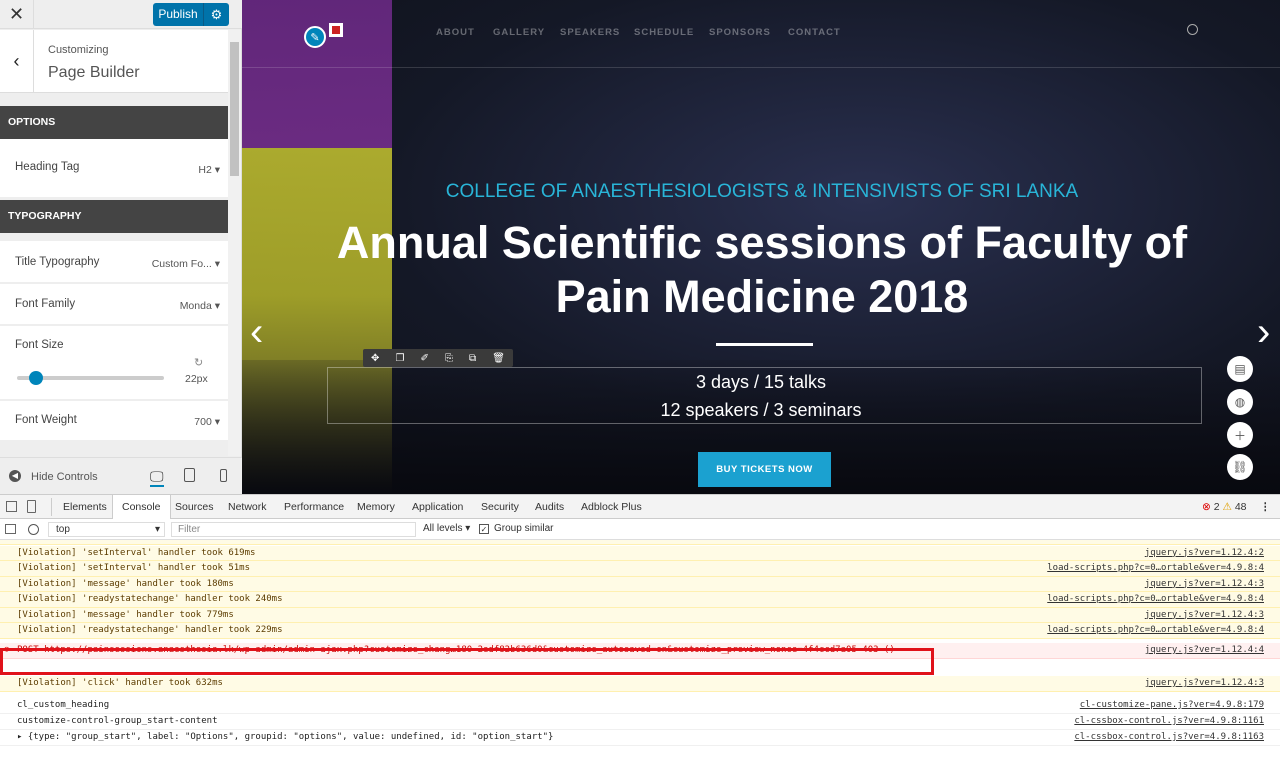 The width and height of the screenshot is (1280, 757). What do you see at coordinates (194, 507) in the screenshot?
I see `tab-sources: Sources` at bounding box center [194, 507].